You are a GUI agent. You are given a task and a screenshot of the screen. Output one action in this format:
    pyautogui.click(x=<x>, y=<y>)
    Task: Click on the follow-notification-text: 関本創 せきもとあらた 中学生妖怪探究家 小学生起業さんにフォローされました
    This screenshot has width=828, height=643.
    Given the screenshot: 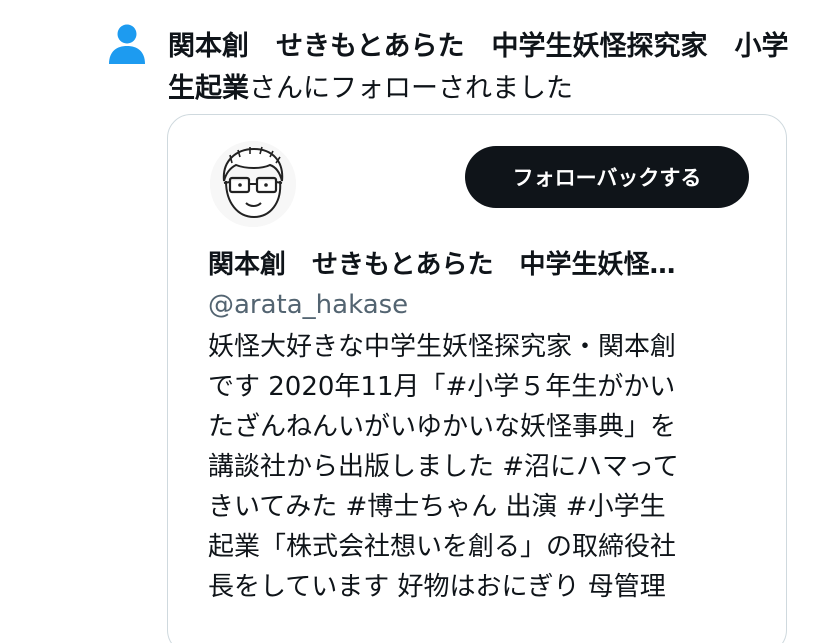 What is the action you would take?
    pyautogui.click(x=488, y=68)
    